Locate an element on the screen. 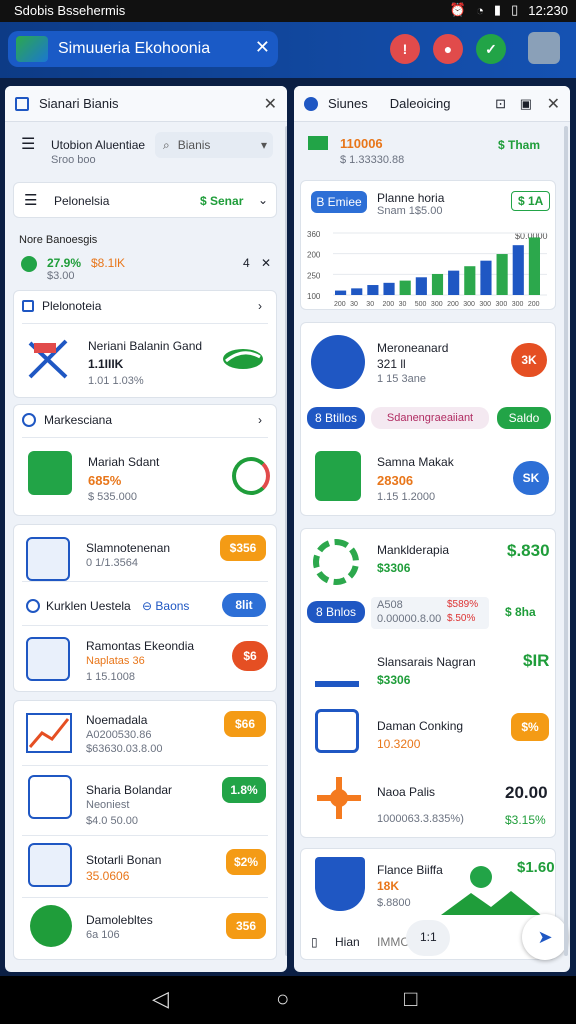 The height and width of the screenshot is (1024, 576). clipboard-icon: ▯ is located at coordinates (314, 942).